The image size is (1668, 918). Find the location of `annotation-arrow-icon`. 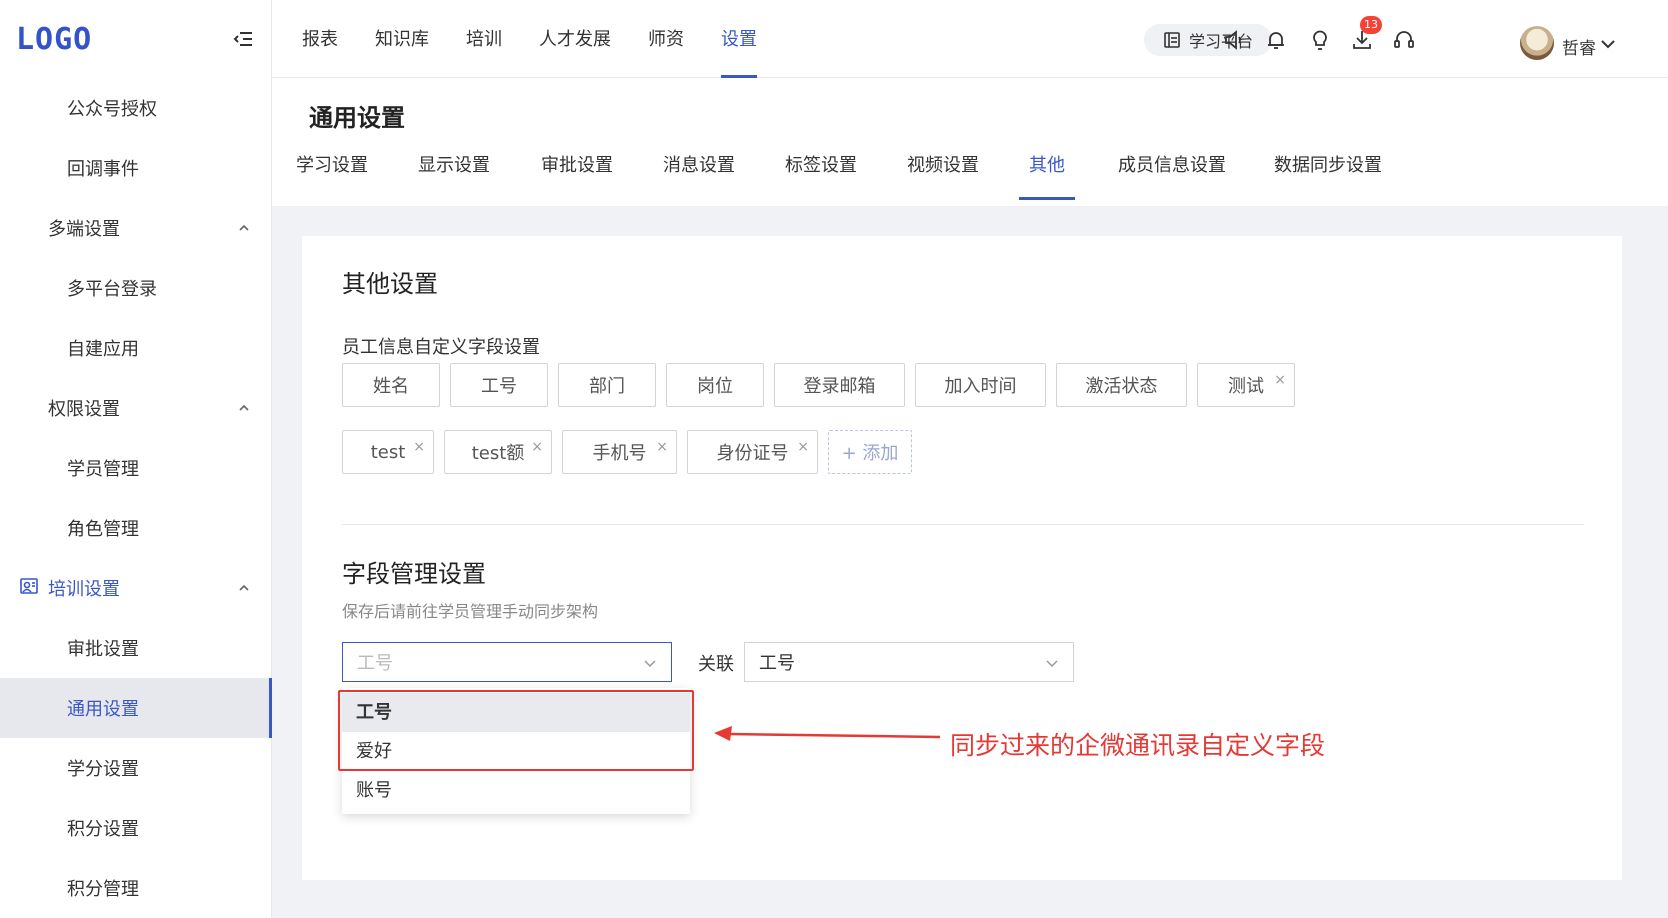

annotation-arrow-icon is located at coordinates (827, 733).